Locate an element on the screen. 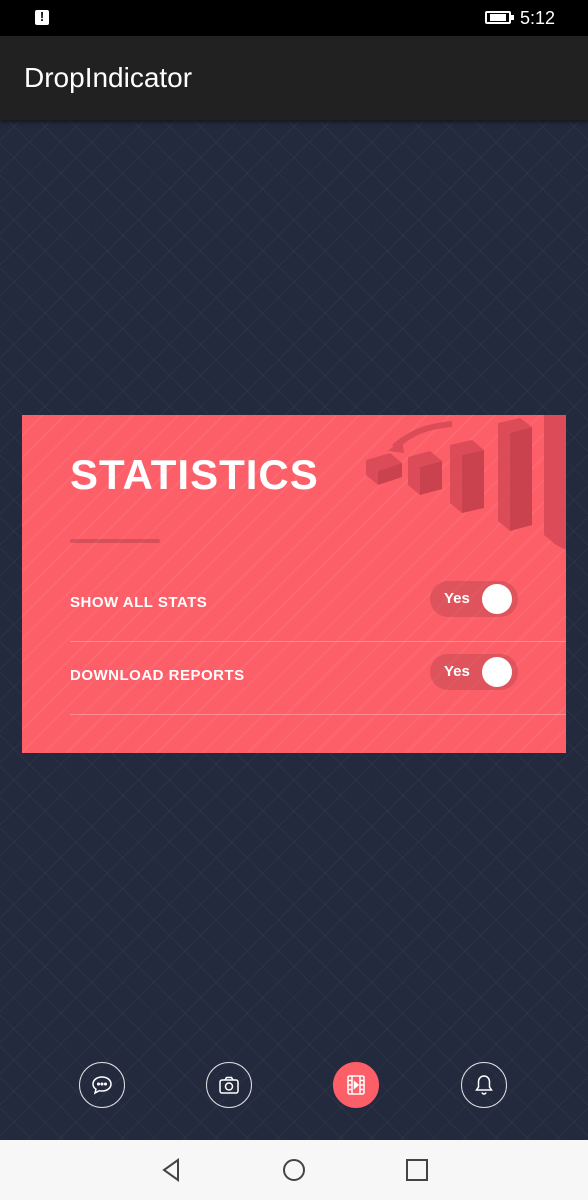  battery-charging-icon is located at coordinates (499, 17).